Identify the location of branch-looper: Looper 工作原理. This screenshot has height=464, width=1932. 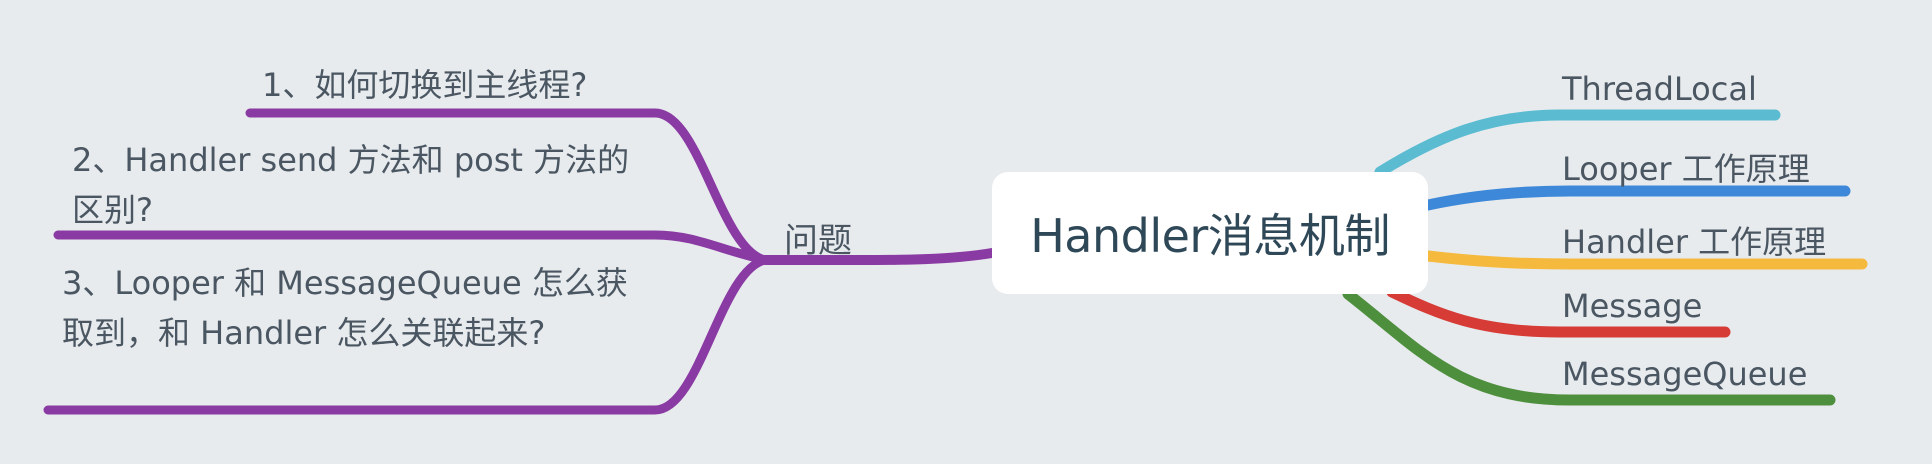
(1686, 167).